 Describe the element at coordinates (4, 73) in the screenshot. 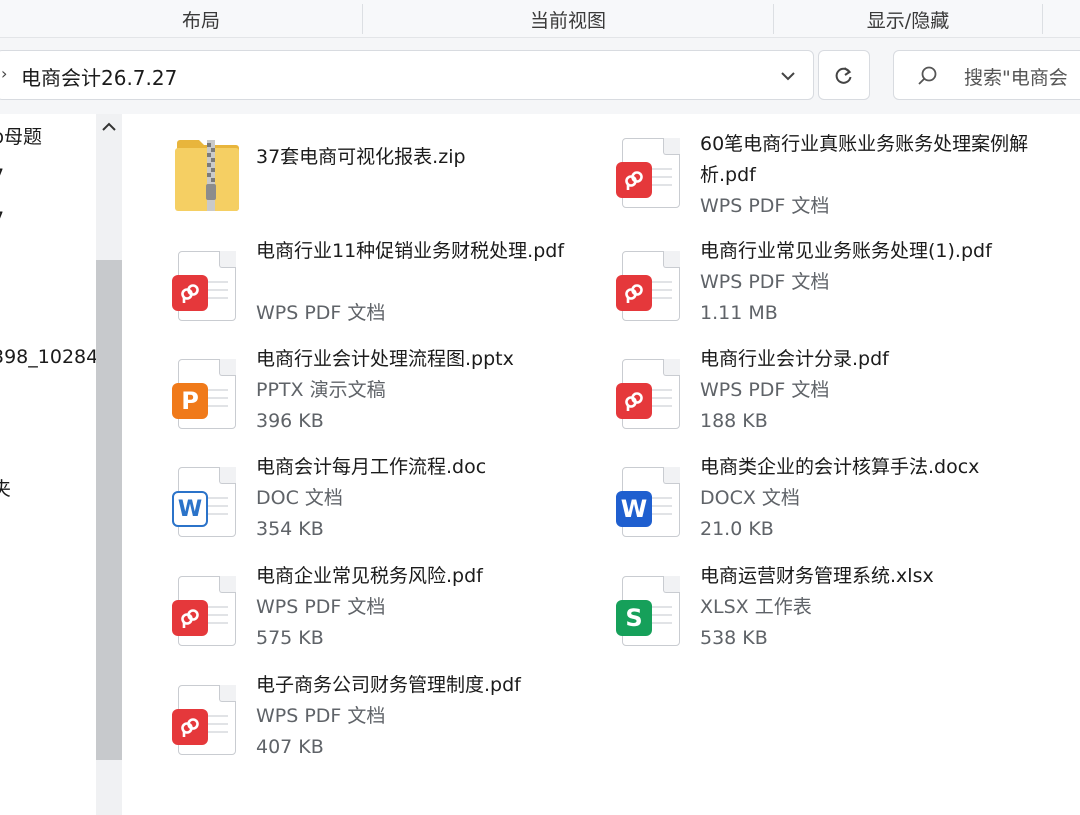

I see `breadcrumb-chevron-icon: ›` at that location.